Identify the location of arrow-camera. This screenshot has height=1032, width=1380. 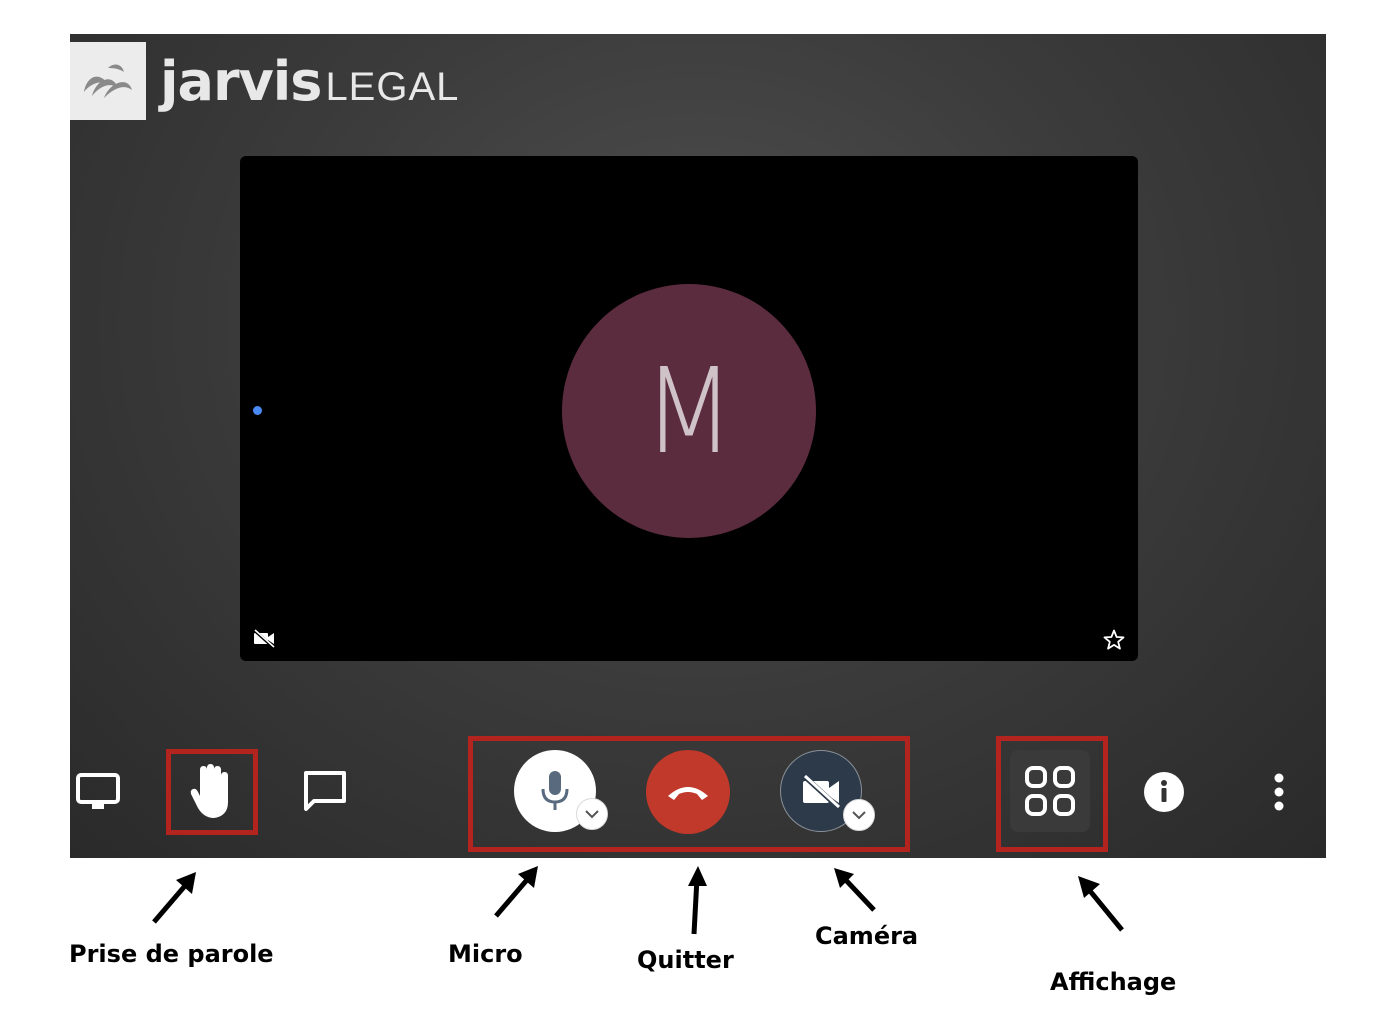
(855, 890).